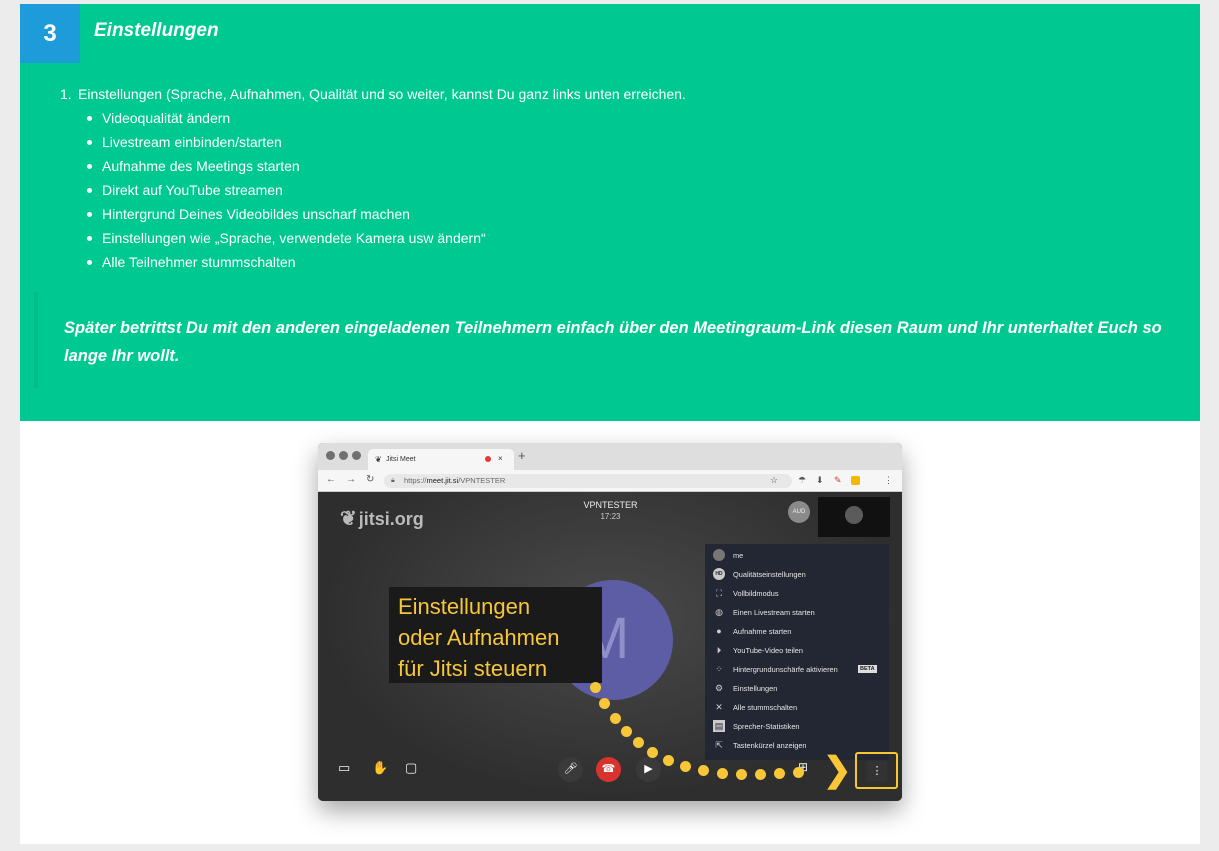 Image resolution: width=1219 pixels, height=851 pixels. I want to click on menu-item-settings: ⚙ Einstellungen, so click(746, 688).